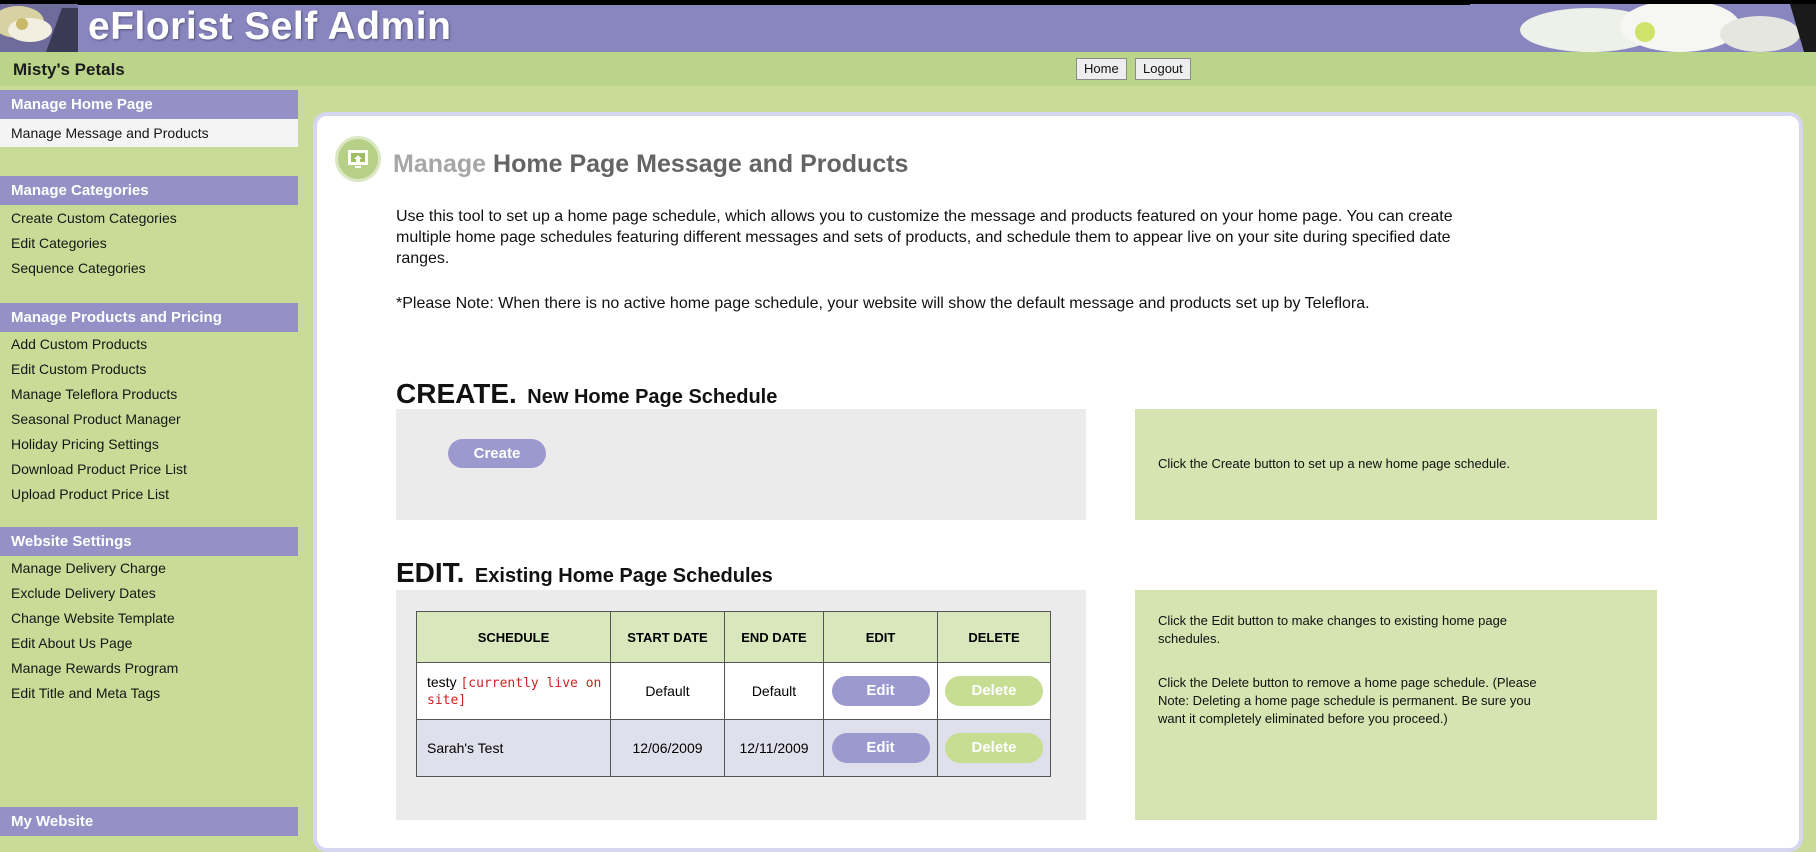  I want to click on sidebar-item-manage-delivery-charge: Manage Delivery Charge, so click(88, 568).